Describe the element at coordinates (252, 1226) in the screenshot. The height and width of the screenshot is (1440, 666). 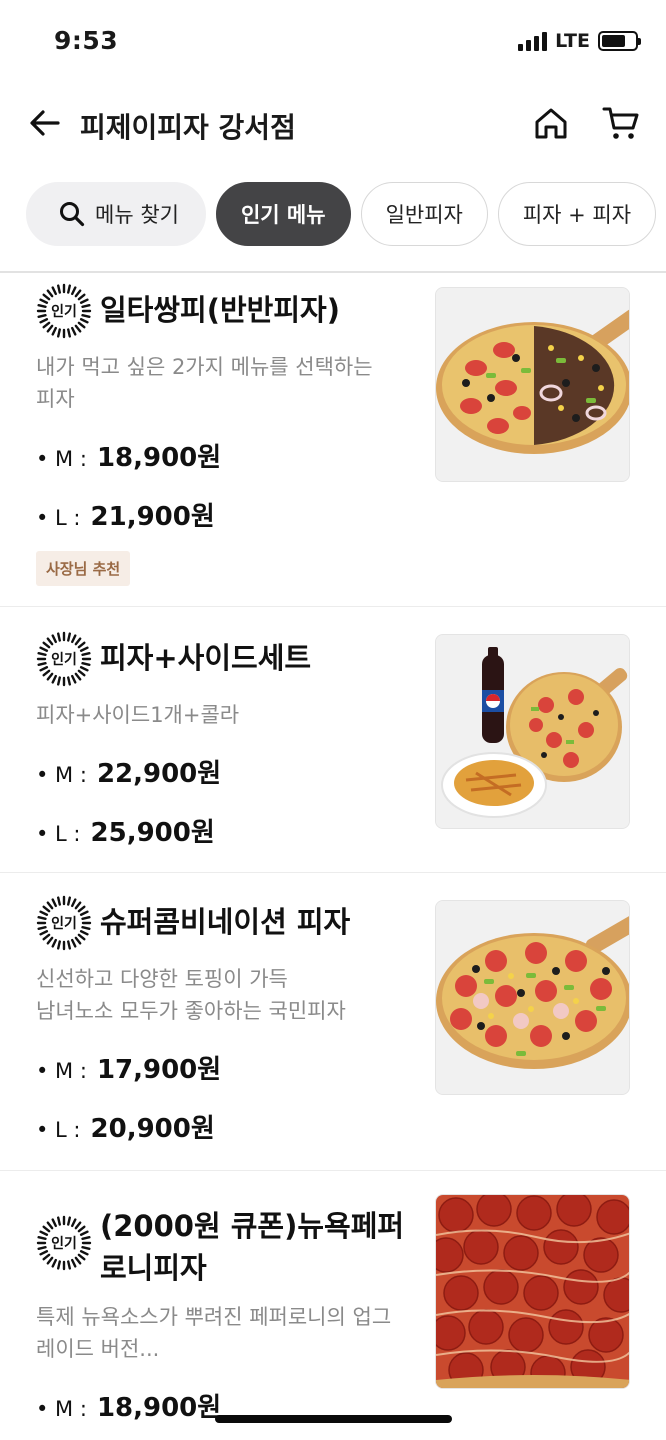
I see `title-line: (2000원 큐폰)뉴욕페퍼` at that location.